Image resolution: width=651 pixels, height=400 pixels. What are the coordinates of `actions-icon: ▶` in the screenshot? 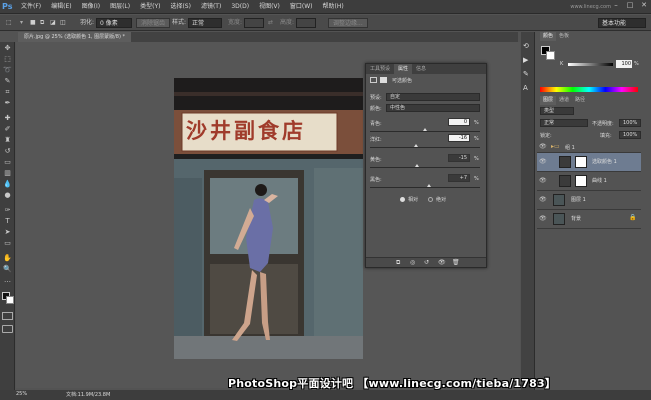 It's located at (525, 60).